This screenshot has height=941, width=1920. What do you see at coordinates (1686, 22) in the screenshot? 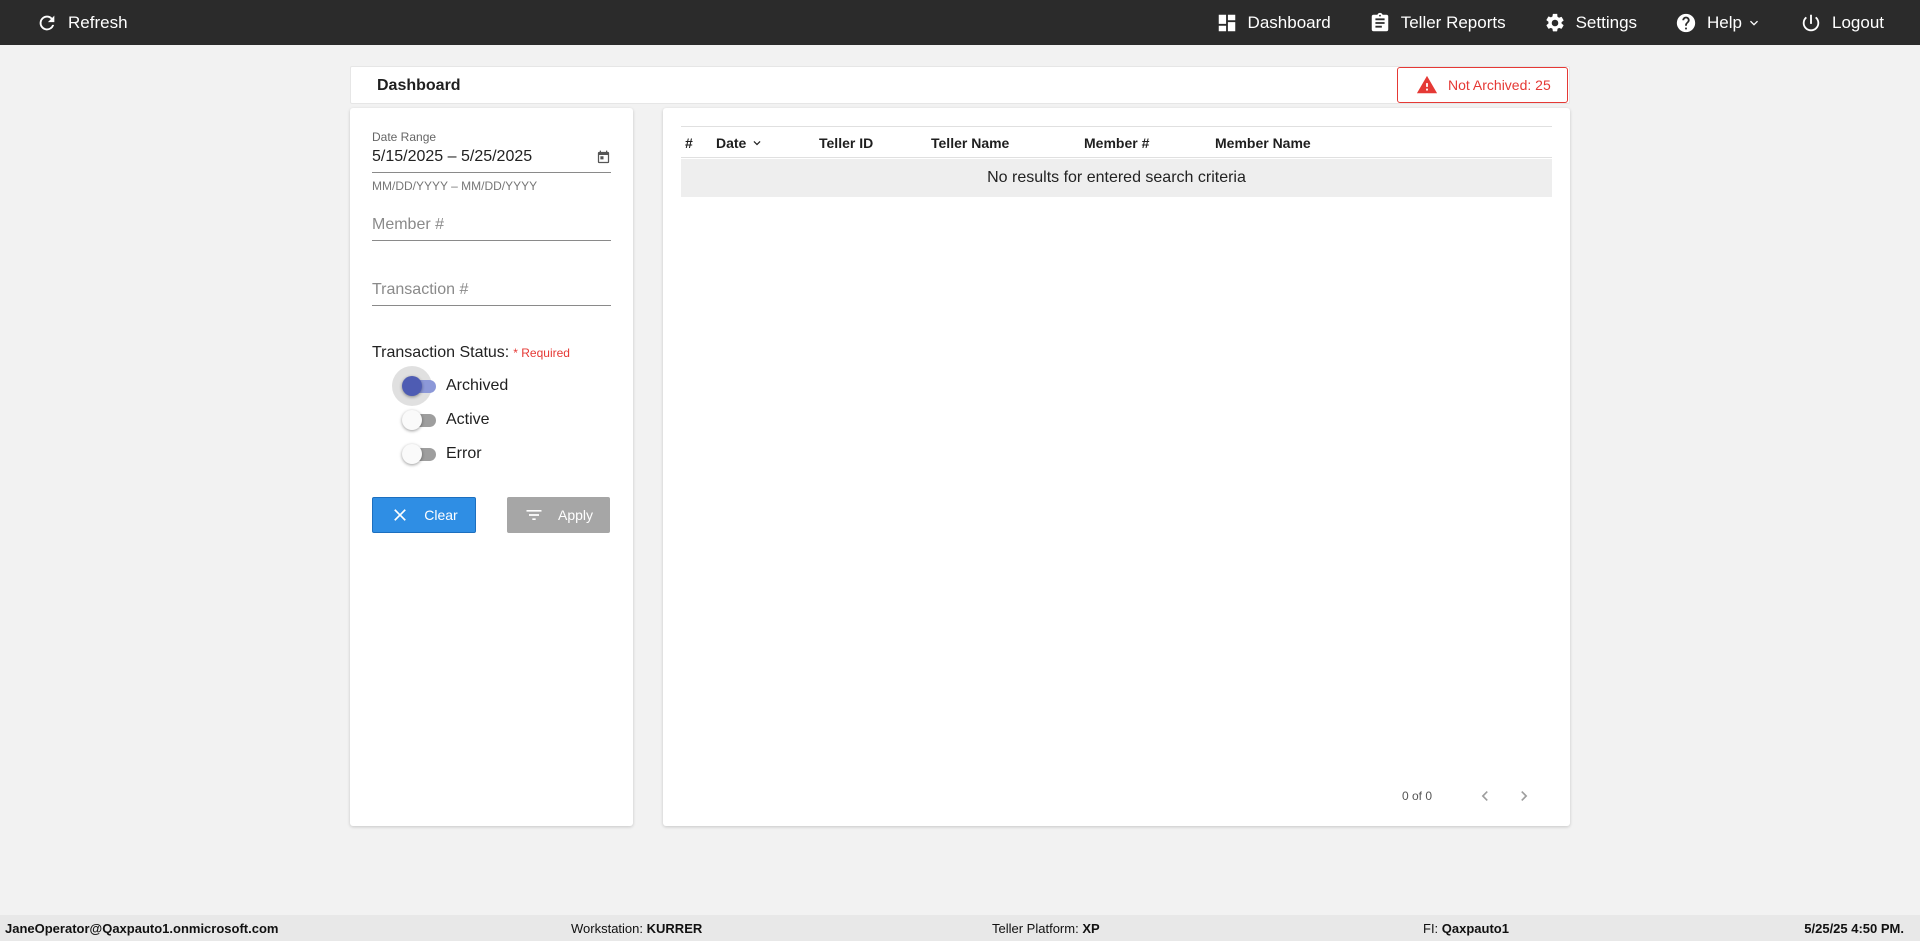
I see `help-icon` at bounding box center [1686, 22].